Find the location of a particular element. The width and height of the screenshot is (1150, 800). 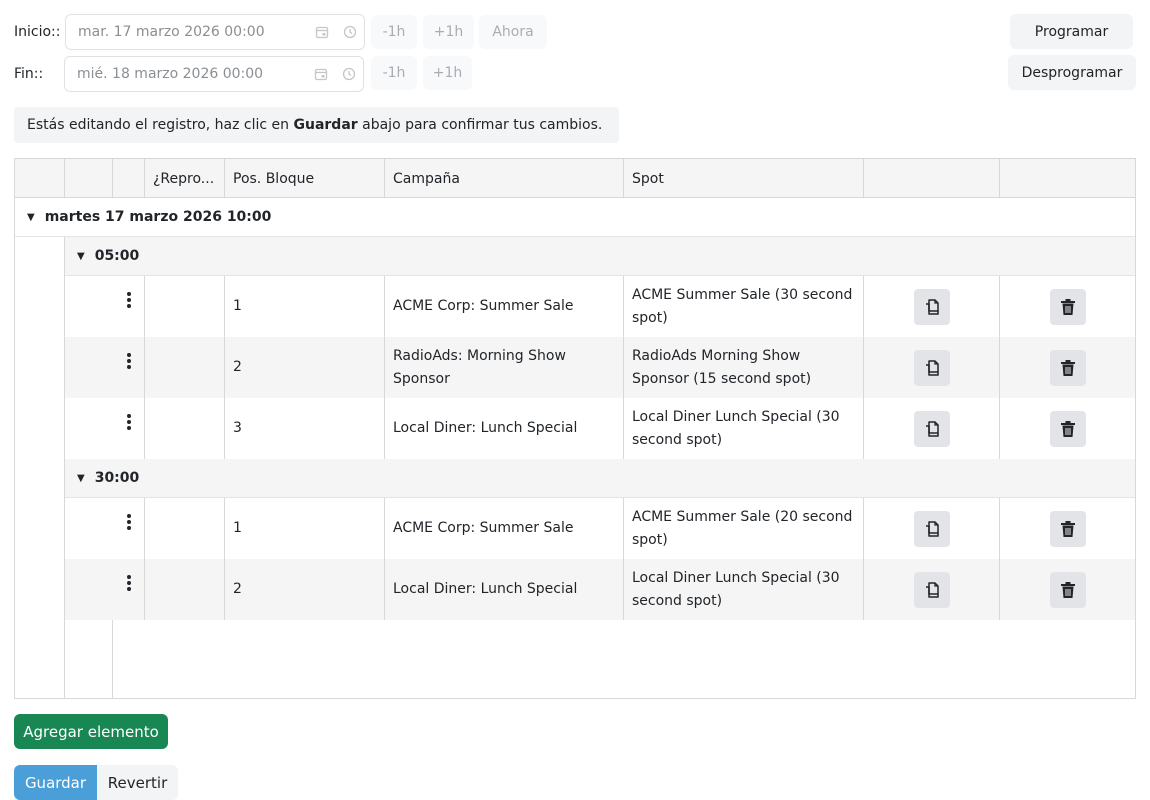

save-button: Guardar is located at coordinates (55, 782).